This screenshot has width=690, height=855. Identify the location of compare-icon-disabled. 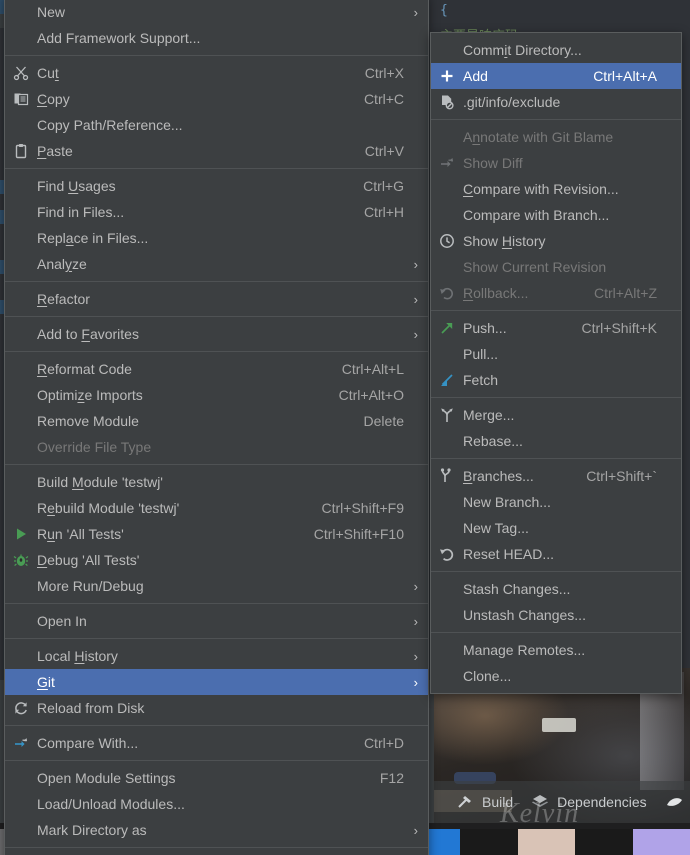
(447, 163).